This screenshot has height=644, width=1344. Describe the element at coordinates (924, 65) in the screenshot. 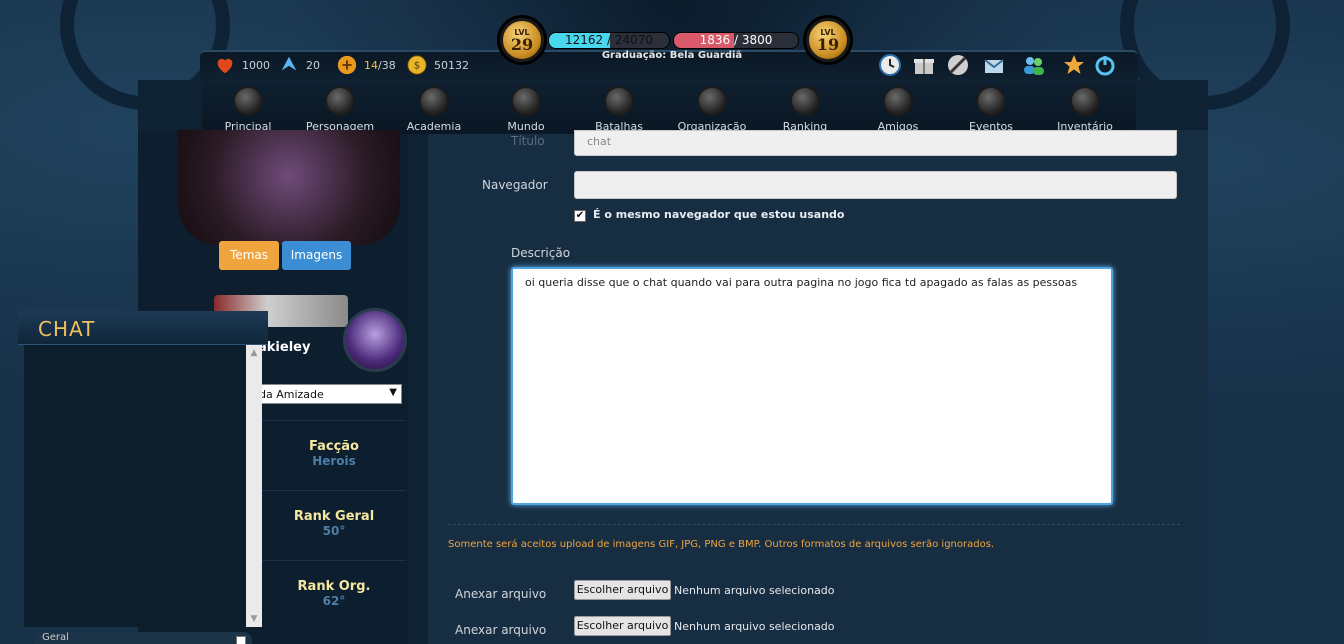

I see `gift-icon` at that location.